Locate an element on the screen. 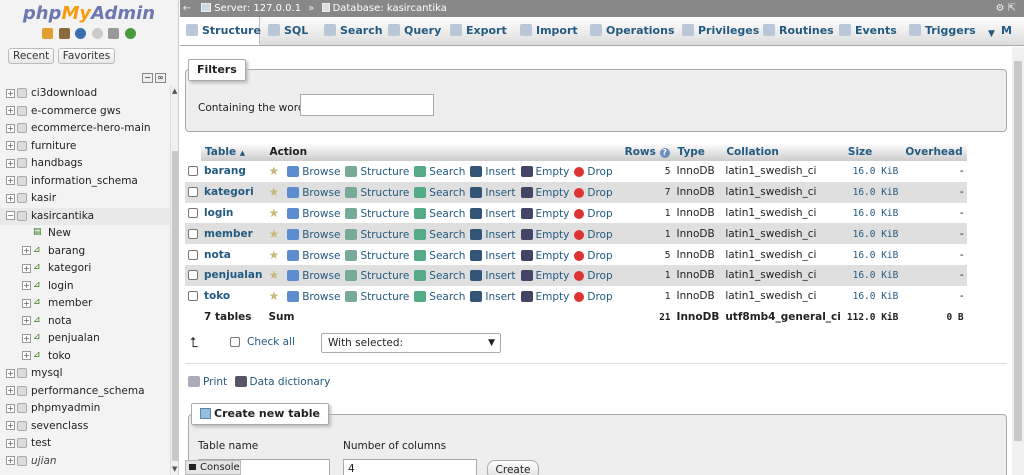 The width and height of the screenshot is (1024, 475). tab-routines: Routines is located at coordinates (798, 31).